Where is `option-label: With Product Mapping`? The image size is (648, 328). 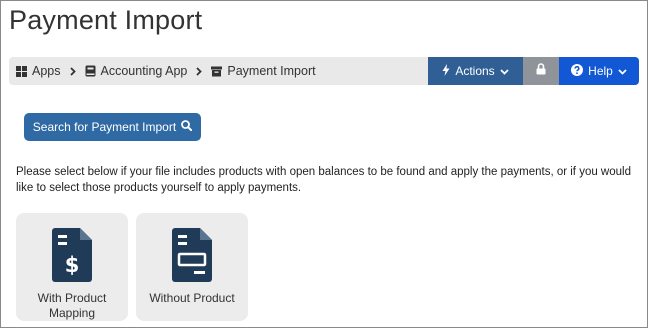
option-label: With Product Mapping is located at coordinates (72, 305).